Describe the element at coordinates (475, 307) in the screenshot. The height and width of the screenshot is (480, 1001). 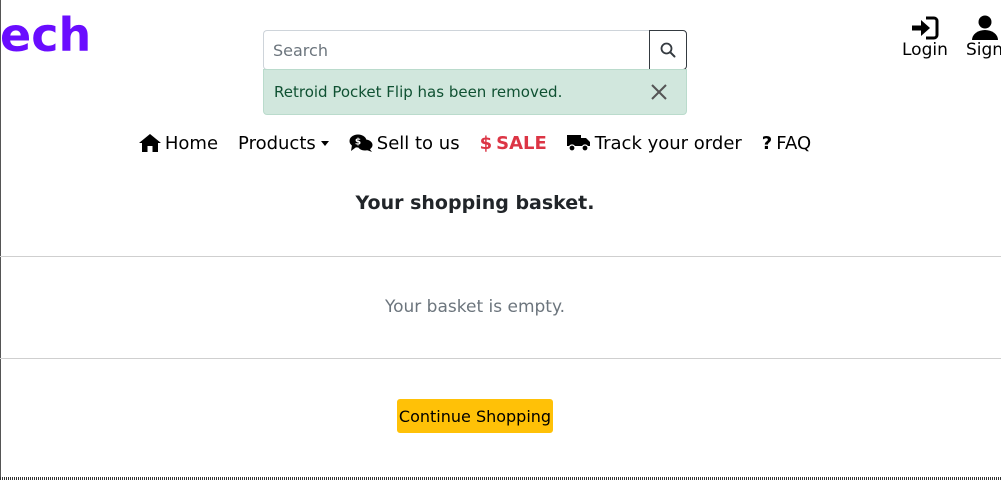
I see `empty-basket-message: Your basket is empty.` at that location.